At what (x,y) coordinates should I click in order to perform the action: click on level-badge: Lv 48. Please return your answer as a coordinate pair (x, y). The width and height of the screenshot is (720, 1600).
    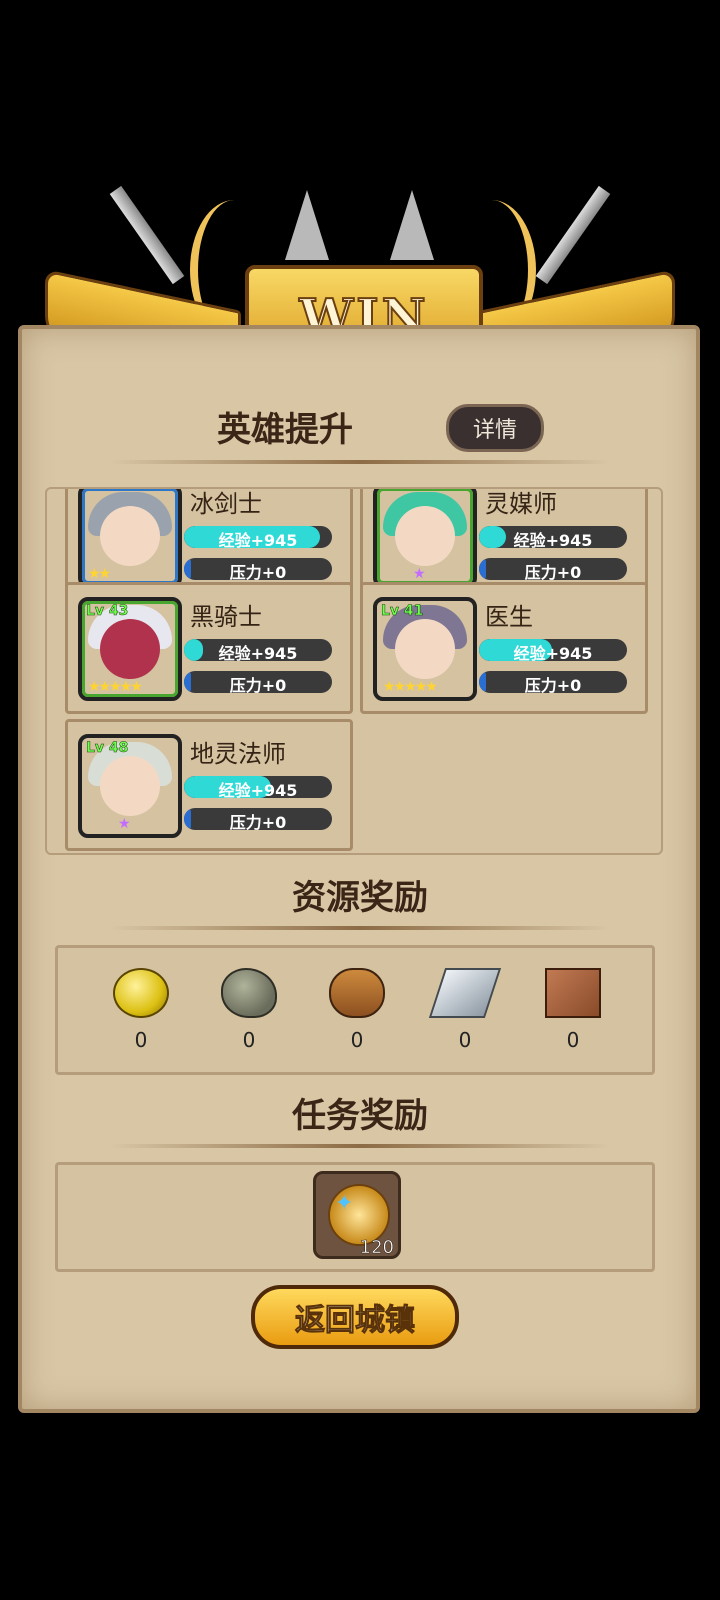
    Looking at the image, I should click on (107, 748).